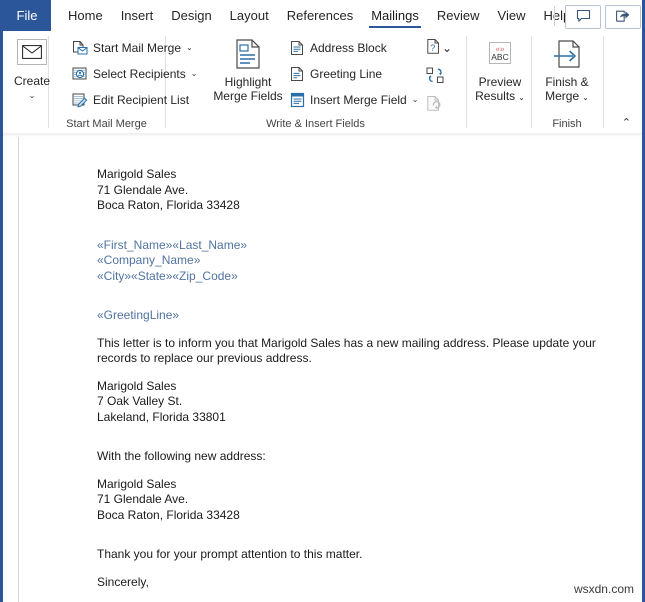 The height and width of the screenshot is (602, 645). I want to click on tab-insert: Insert, so click(137, 15).